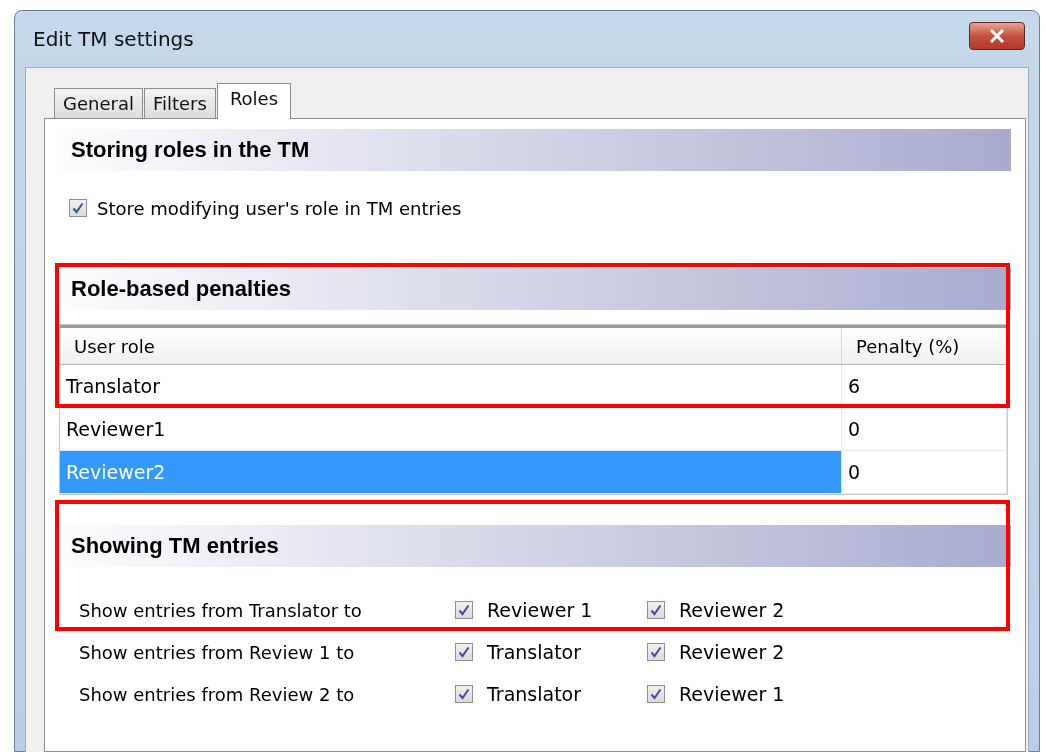 The height and width of the screenshot is (752, 1046). What do you see at coordinates (217, 694) in the screenshot?
I see `row-label: Show entries from Review 2 to` at bounding box center [217, 694].